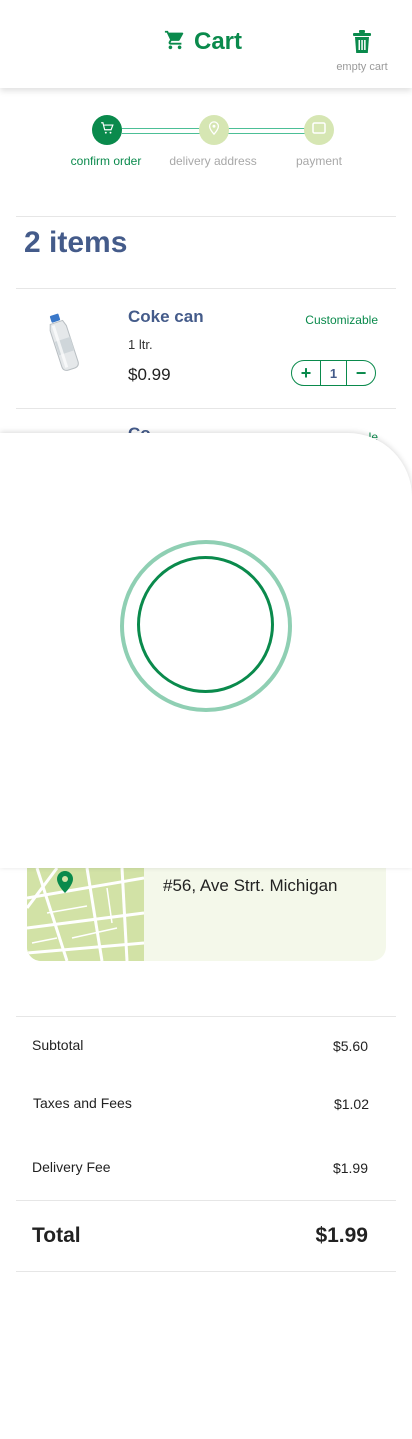 The width and height of the screenshot is (412, 1439). What do you see at coordinates (213, 161) in the screenshot?
I see `step-label-delivery-address: delivery address` at bounding box center [213, 161].